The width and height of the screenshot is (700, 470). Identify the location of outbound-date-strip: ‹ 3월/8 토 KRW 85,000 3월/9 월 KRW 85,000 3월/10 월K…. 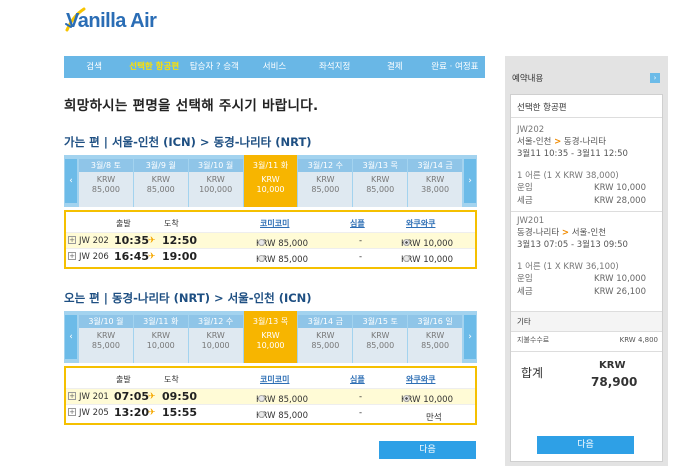
(270, 181).